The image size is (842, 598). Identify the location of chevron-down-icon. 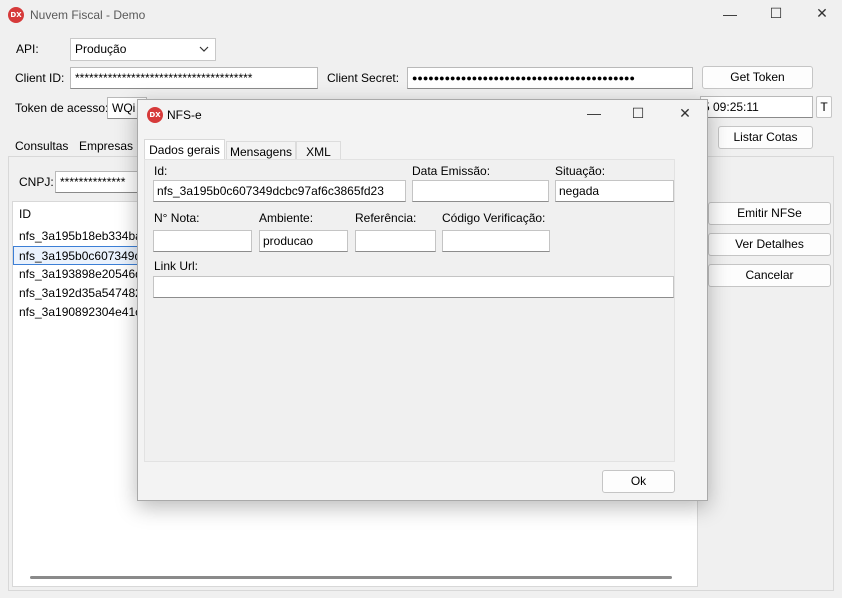
(204, 49).